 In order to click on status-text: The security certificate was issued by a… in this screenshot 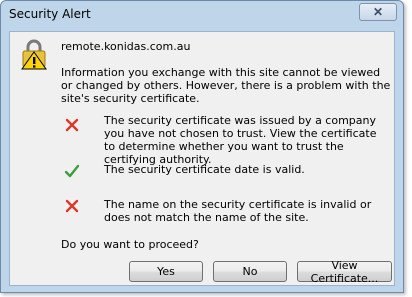, I will do `click(240, 140)`.